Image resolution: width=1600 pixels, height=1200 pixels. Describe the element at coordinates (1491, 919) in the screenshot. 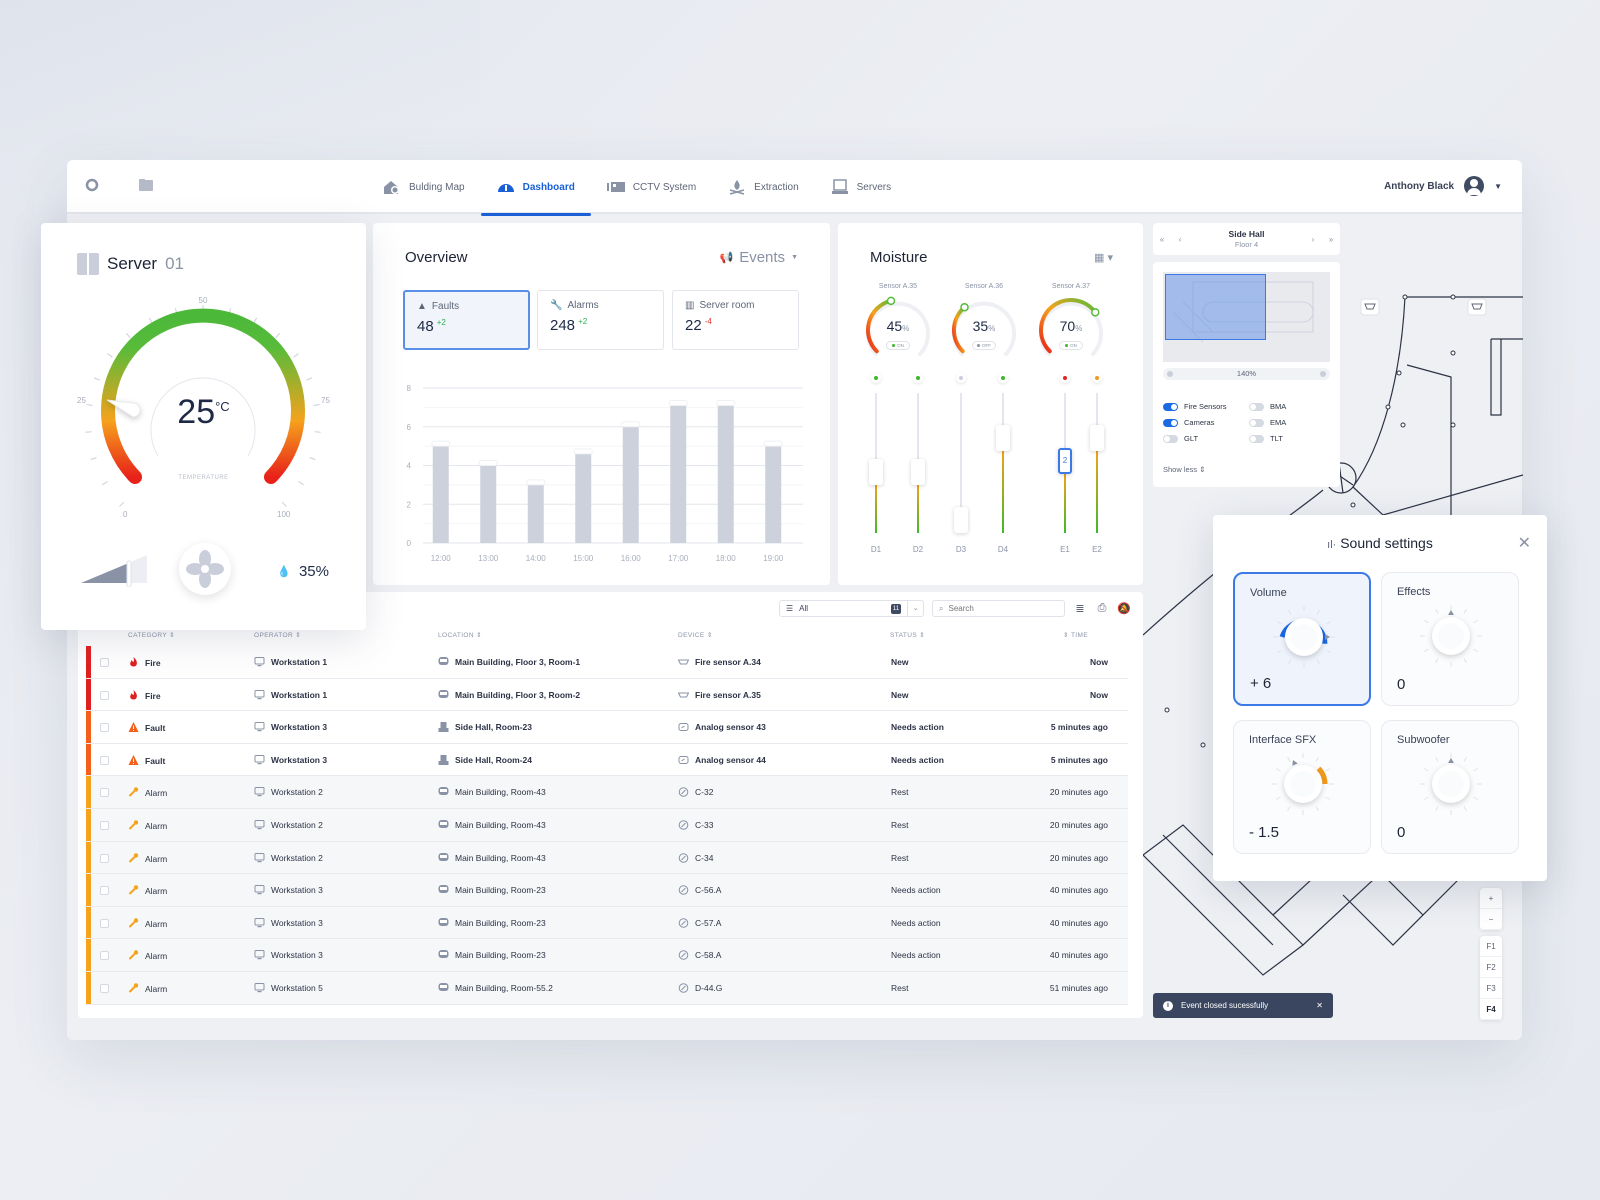

I see `zoom-out-button: −` at that location.